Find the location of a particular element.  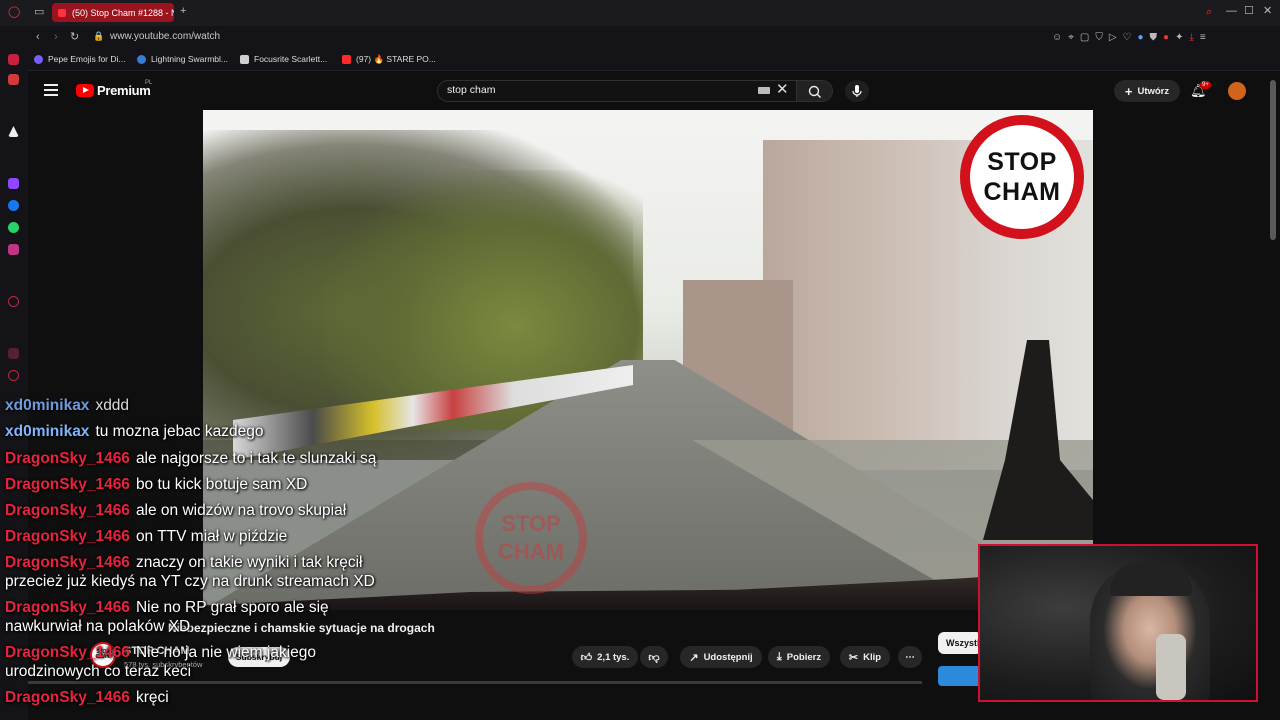

webcam-microphone is located at coordinates (1171, 667).